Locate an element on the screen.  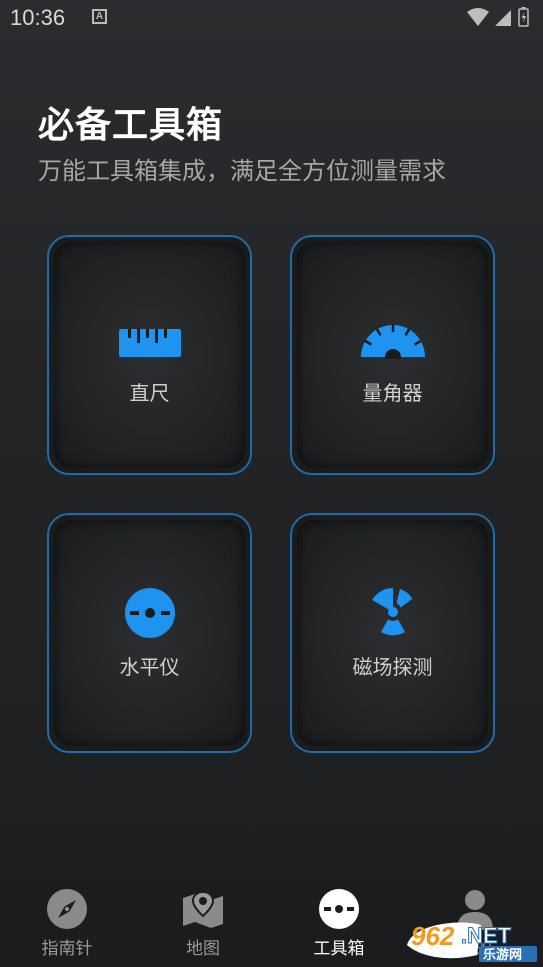
toolbox-icon is located at coordinates (339, 909).